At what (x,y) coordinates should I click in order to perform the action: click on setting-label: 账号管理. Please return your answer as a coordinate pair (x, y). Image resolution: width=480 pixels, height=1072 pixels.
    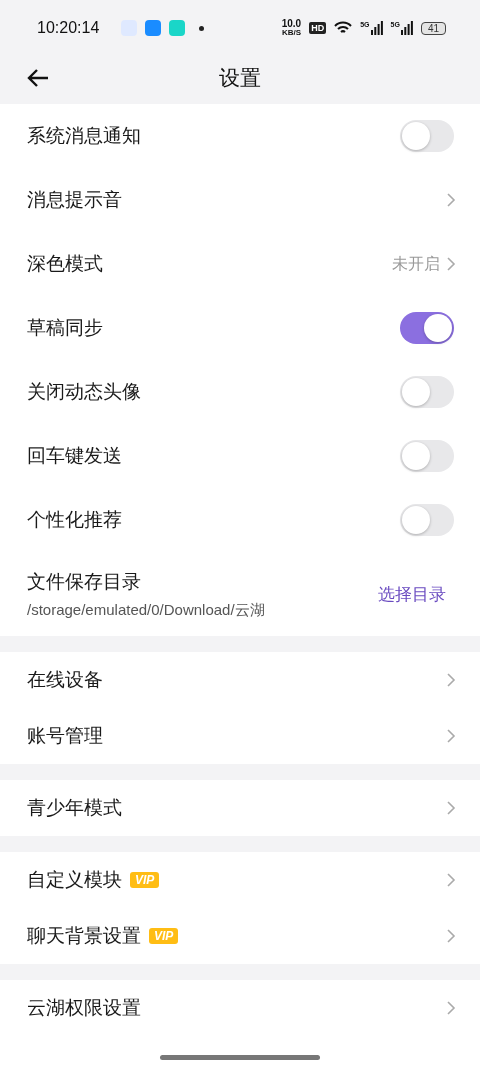
    Looking at the image, I should click on (65, 736).